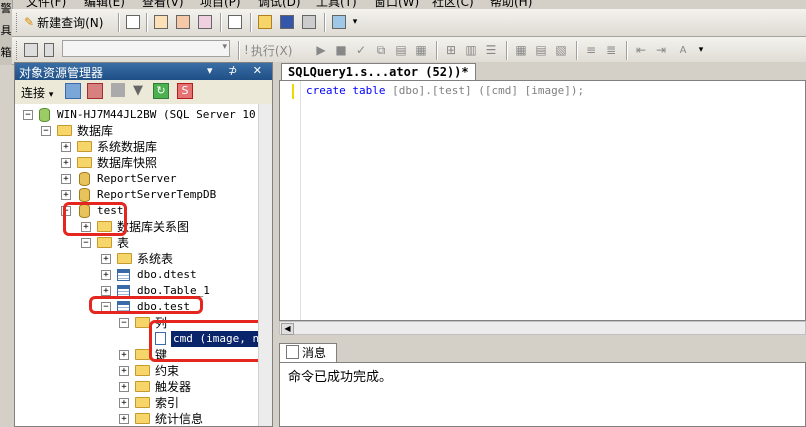  What do you see at coordinates (611, 50) in the screenshot?
I see `uncomment-icon: ≣` at bounding box center [611, 50].